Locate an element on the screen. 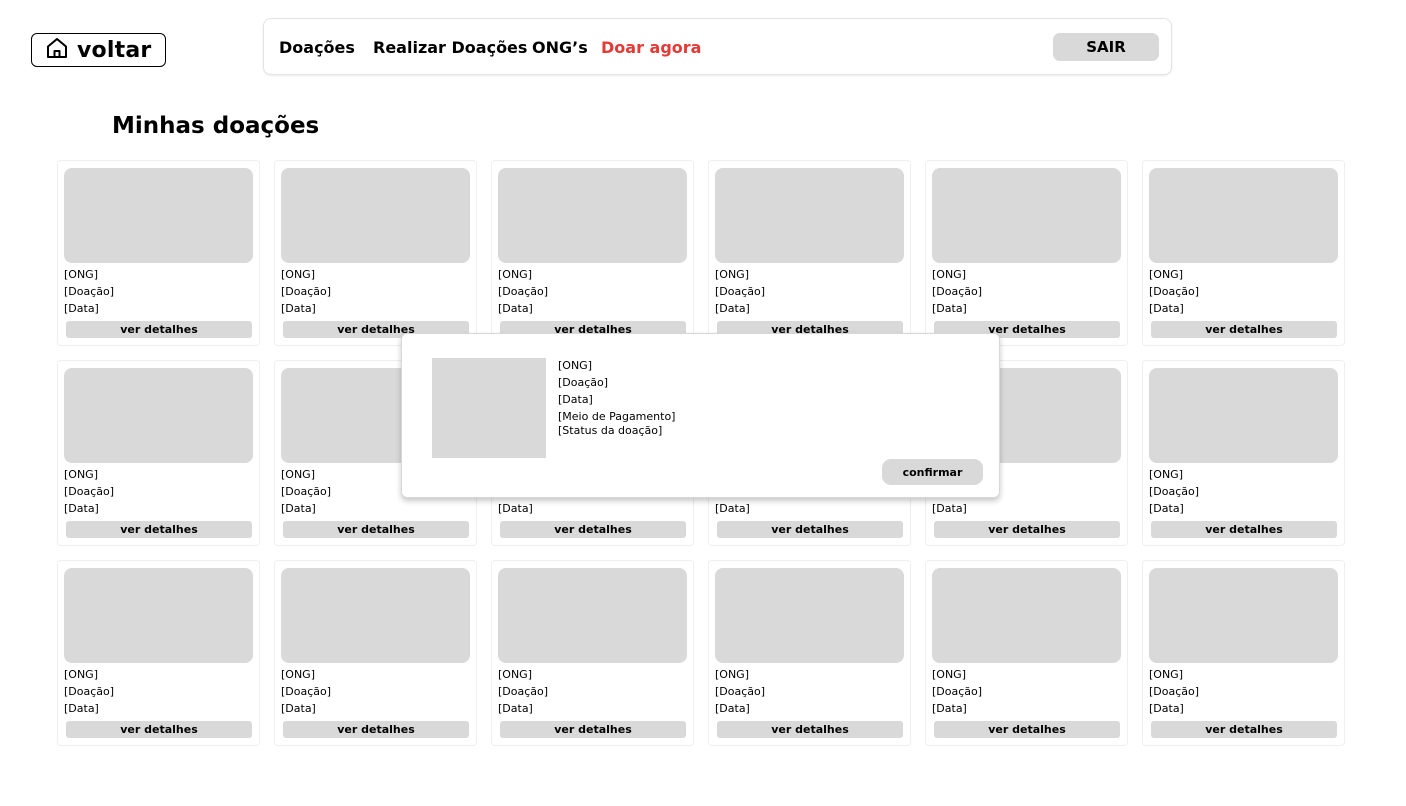  back-button: voltar is located at coordinates (98, 50).